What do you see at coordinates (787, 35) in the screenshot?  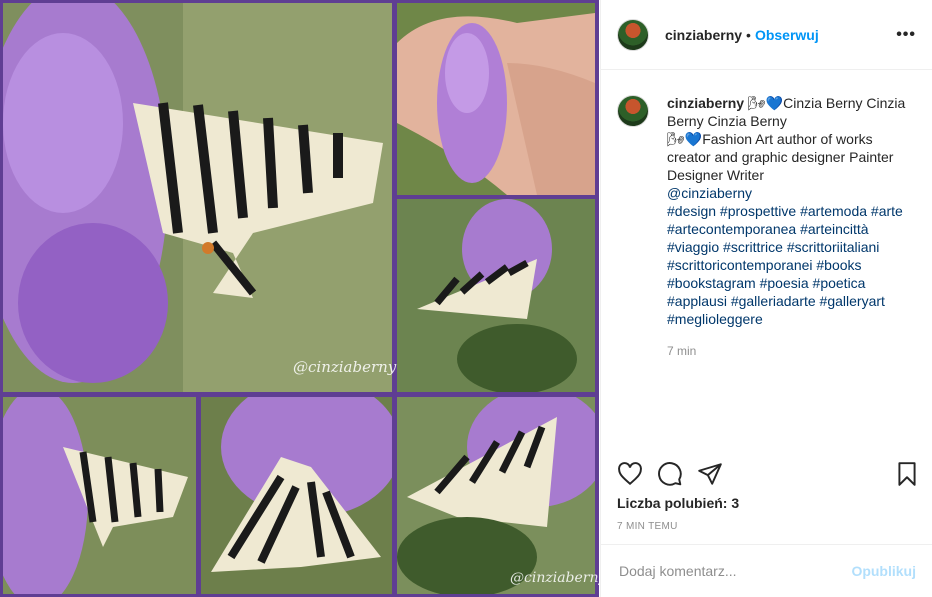 I see `follow-button: Obserwuj` at bounding box center [787, 35].